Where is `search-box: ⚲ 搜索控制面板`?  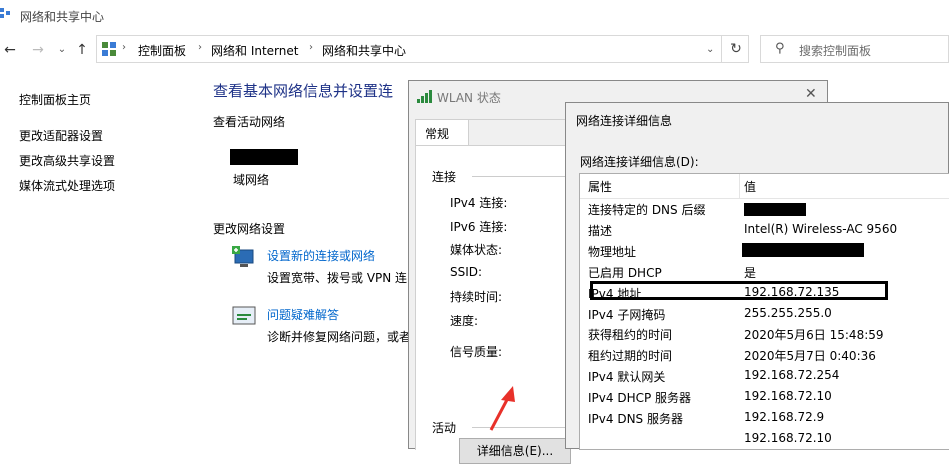 search-box: ⚲ 搜索控制面板 is located at coordinates (854, 49).